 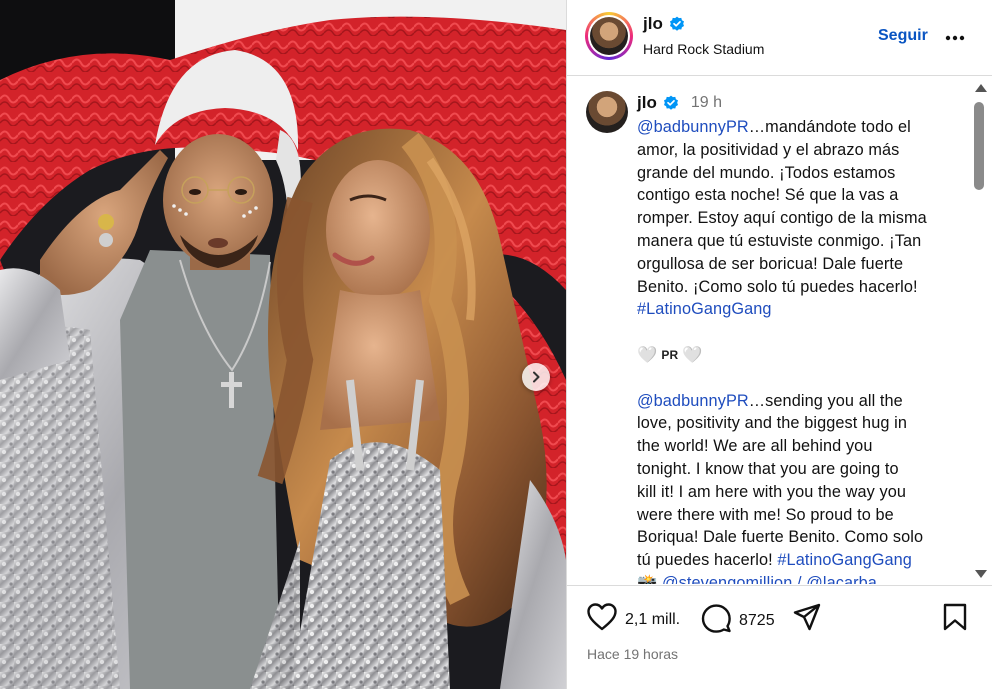 I want to click on send-icon, so click(x=807, y=619).